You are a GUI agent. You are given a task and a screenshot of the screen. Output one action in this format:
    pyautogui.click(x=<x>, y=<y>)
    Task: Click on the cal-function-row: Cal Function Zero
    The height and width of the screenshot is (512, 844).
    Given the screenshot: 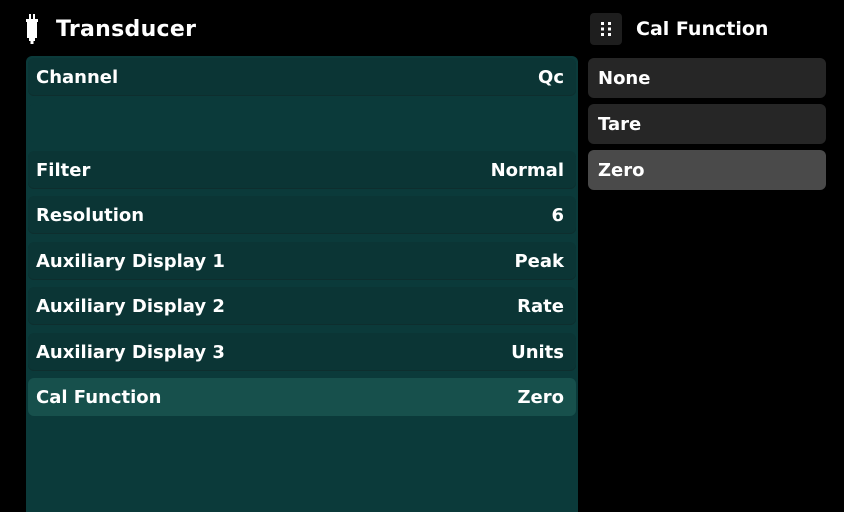 What is the action you would take?
    pyautogui.click(x=302, y=397)
    